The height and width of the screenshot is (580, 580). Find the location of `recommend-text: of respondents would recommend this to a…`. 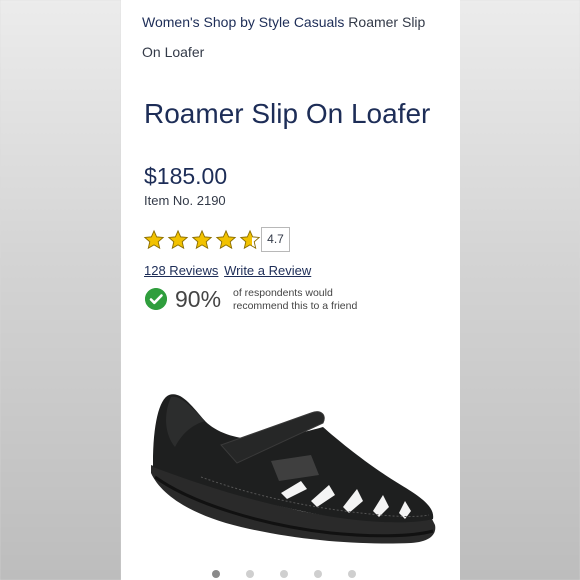

recommend-text: of respondents would recommend this to a… is located at coordinates (295, 299).